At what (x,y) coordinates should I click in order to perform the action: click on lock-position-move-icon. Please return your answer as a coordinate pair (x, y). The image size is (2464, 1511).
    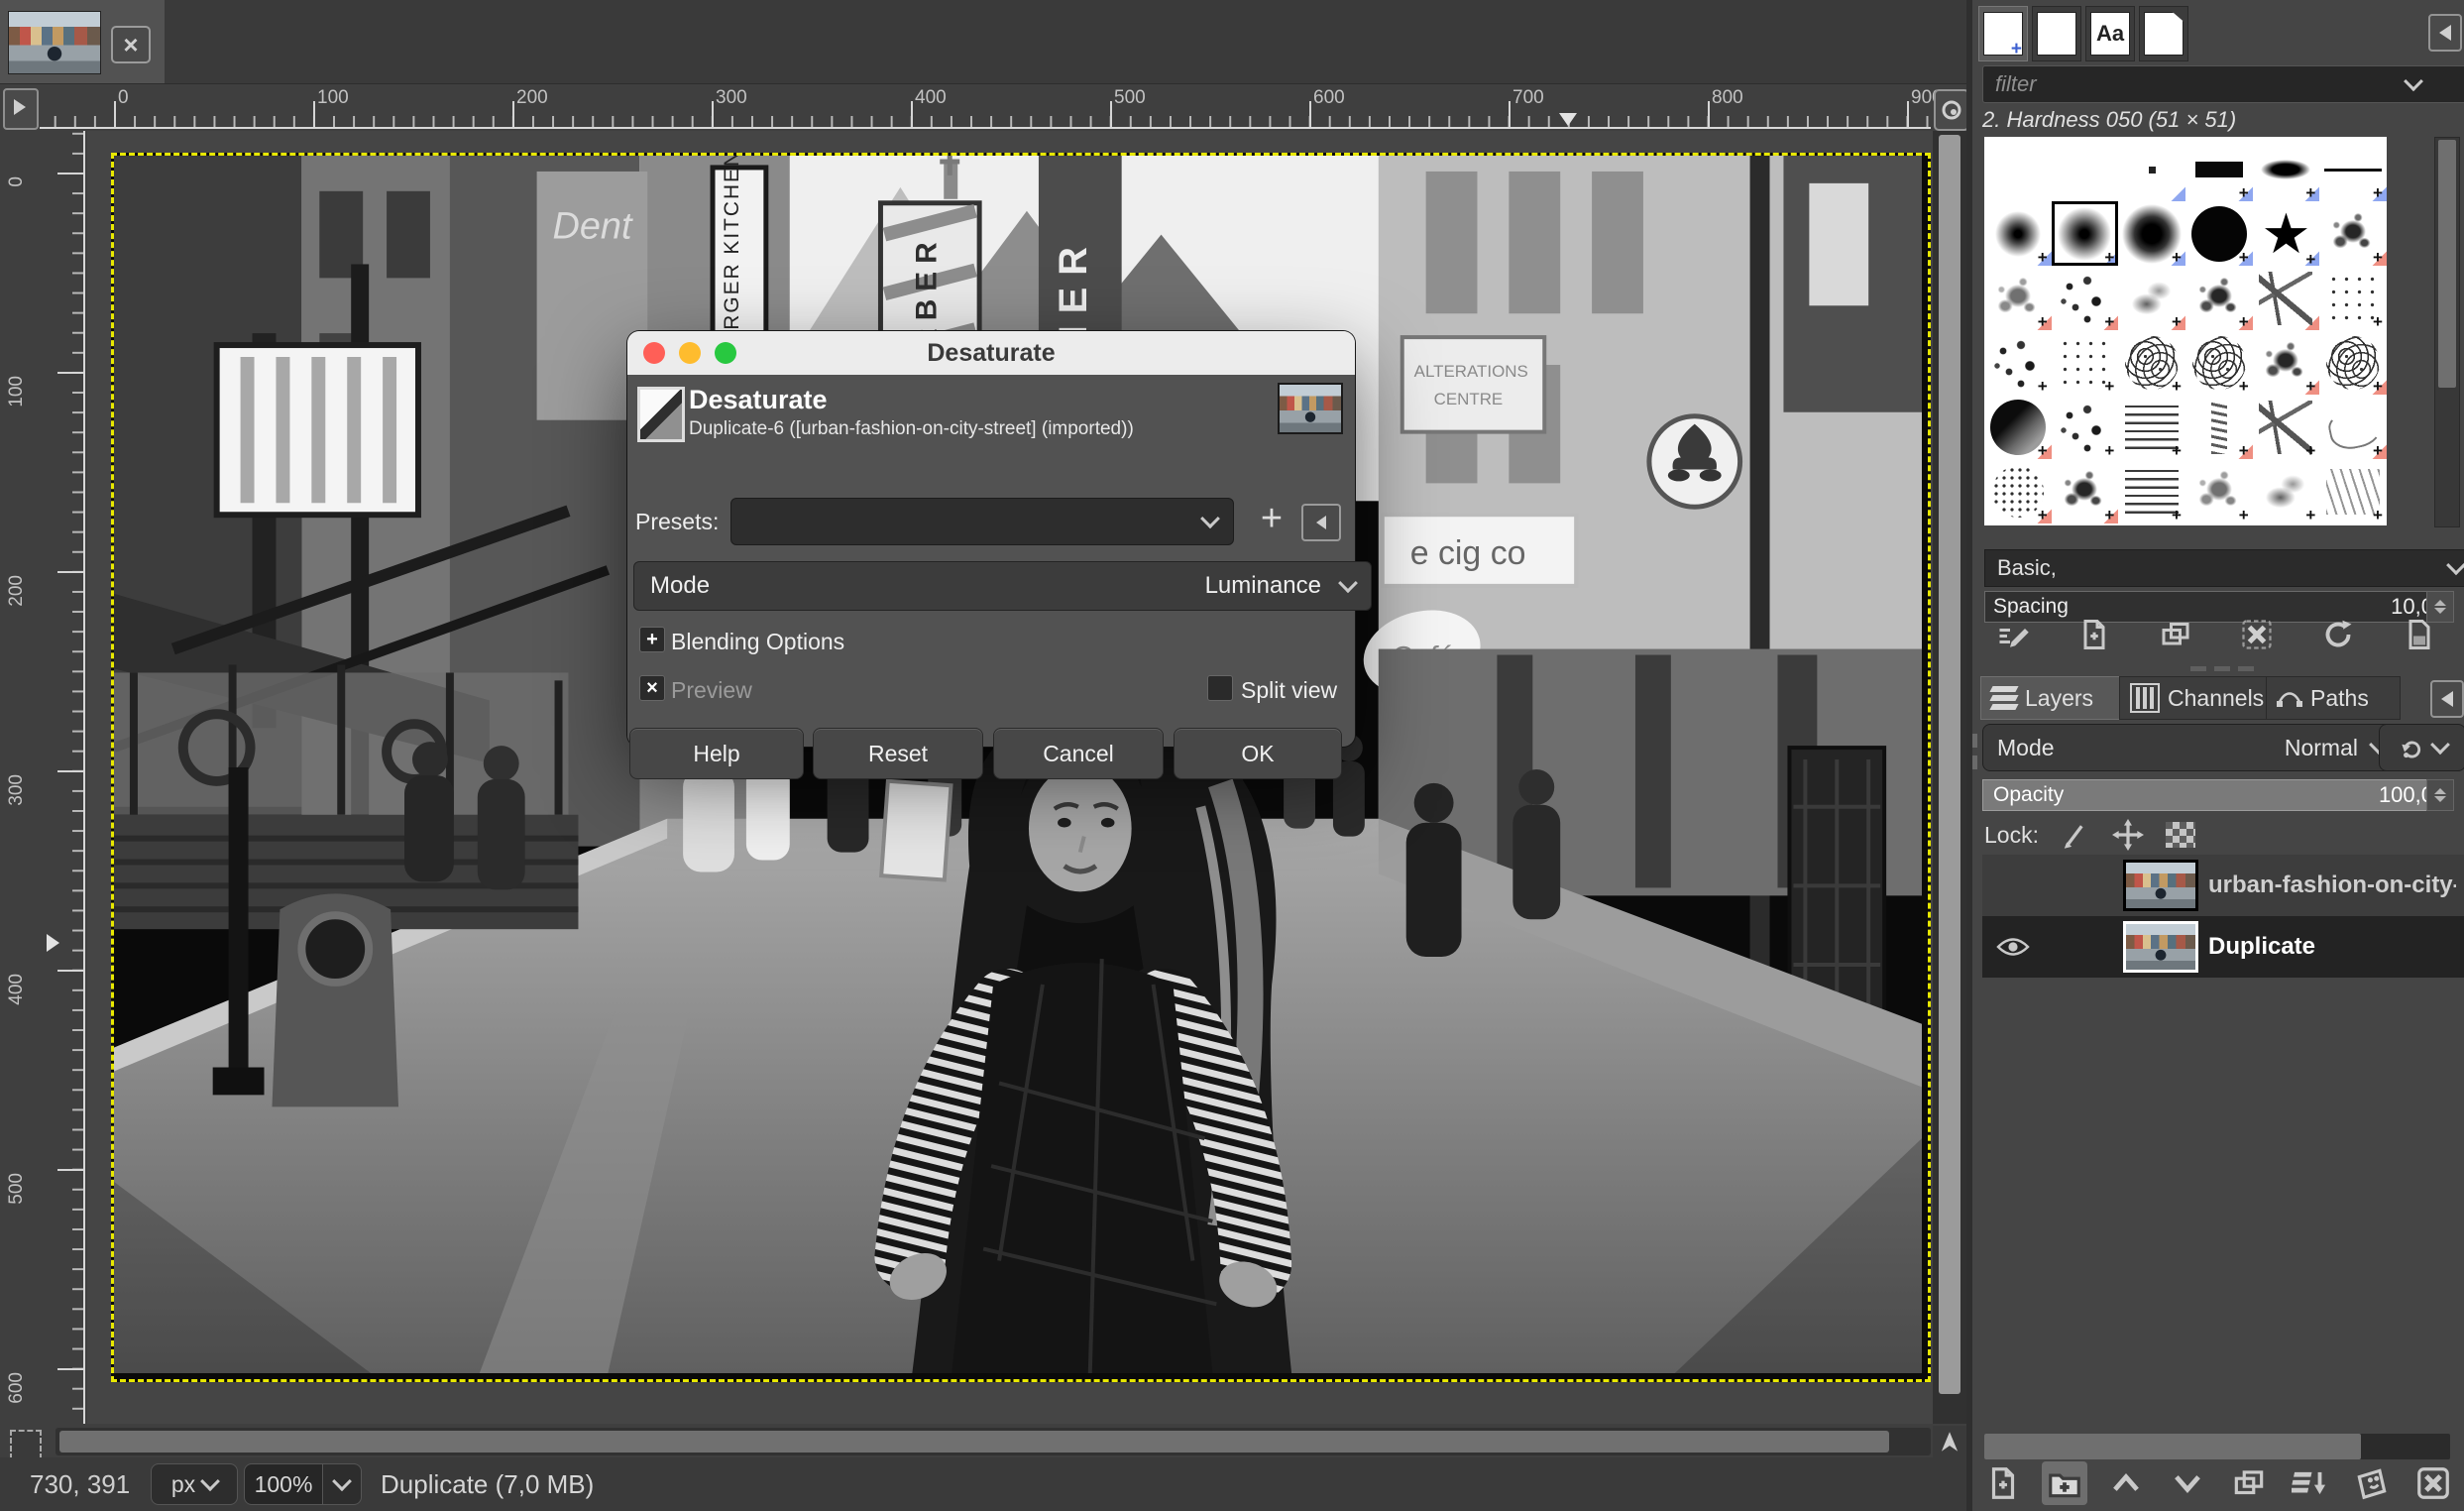
    Looking at the image, I should click on (2127, 835).